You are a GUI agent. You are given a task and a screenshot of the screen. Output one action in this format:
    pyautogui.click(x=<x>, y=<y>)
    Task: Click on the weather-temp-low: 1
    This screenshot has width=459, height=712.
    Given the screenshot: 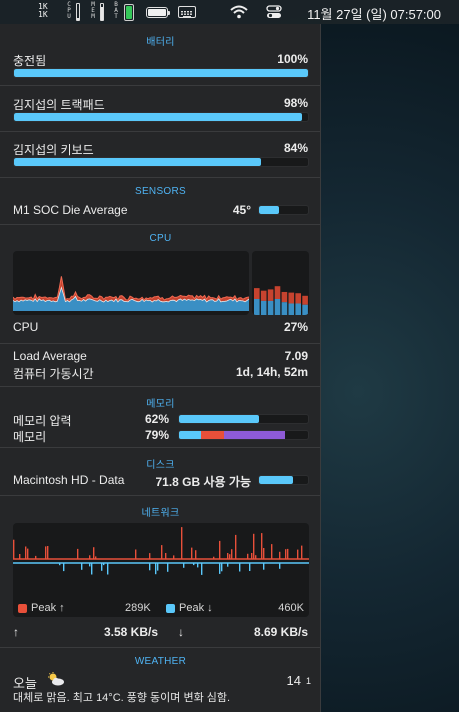 What is the action you would take?
    pyautogui.click(x=308, y=681)
    